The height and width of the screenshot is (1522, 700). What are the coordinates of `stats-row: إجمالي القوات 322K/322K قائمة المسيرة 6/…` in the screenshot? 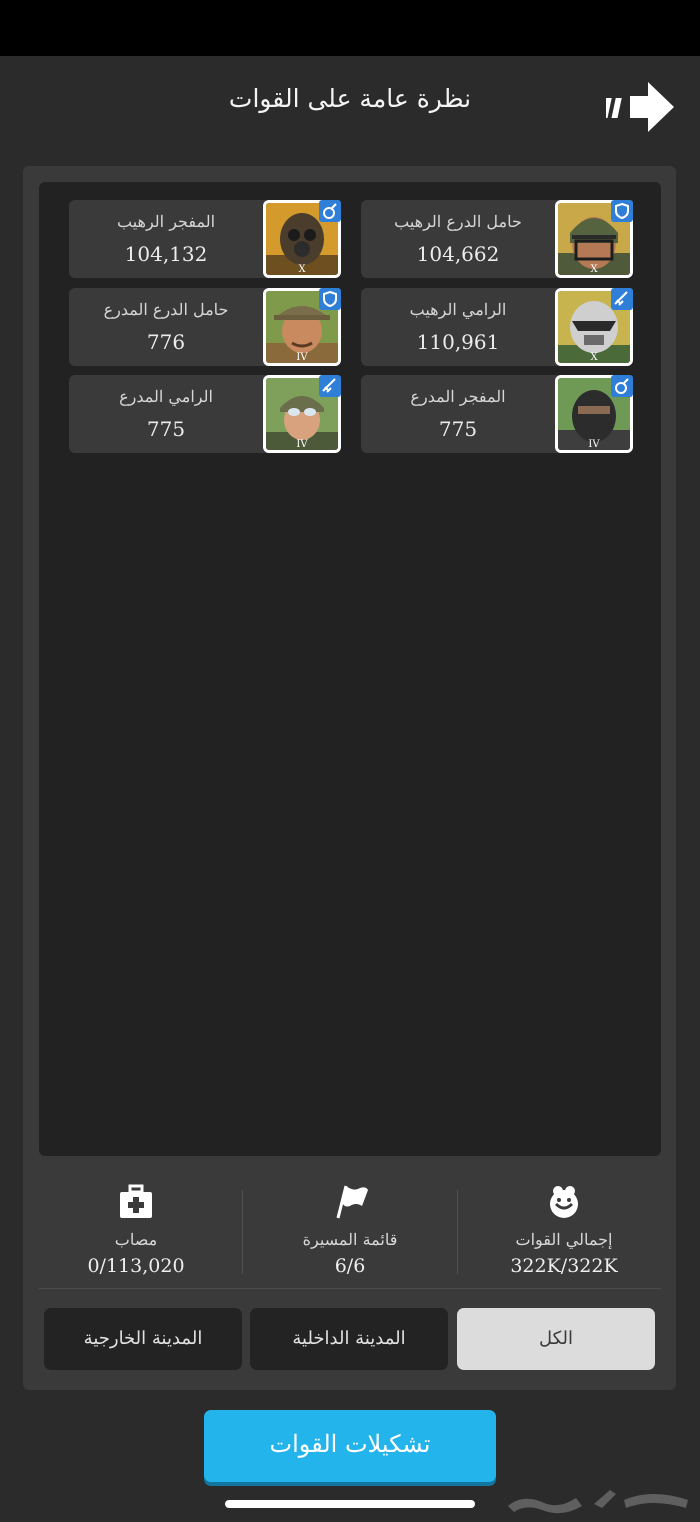 It's located at (349, 1226).